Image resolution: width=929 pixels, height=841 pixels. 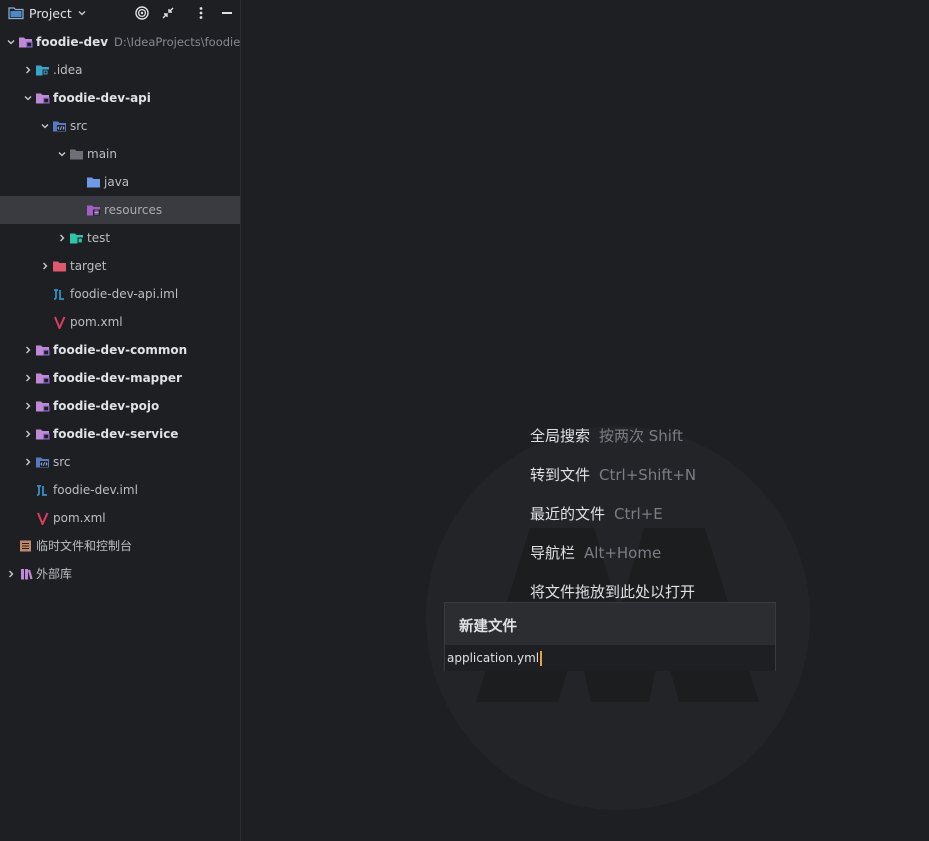 I want to click on tree-item: foodie-dev-service, so click(x=120, y=434).